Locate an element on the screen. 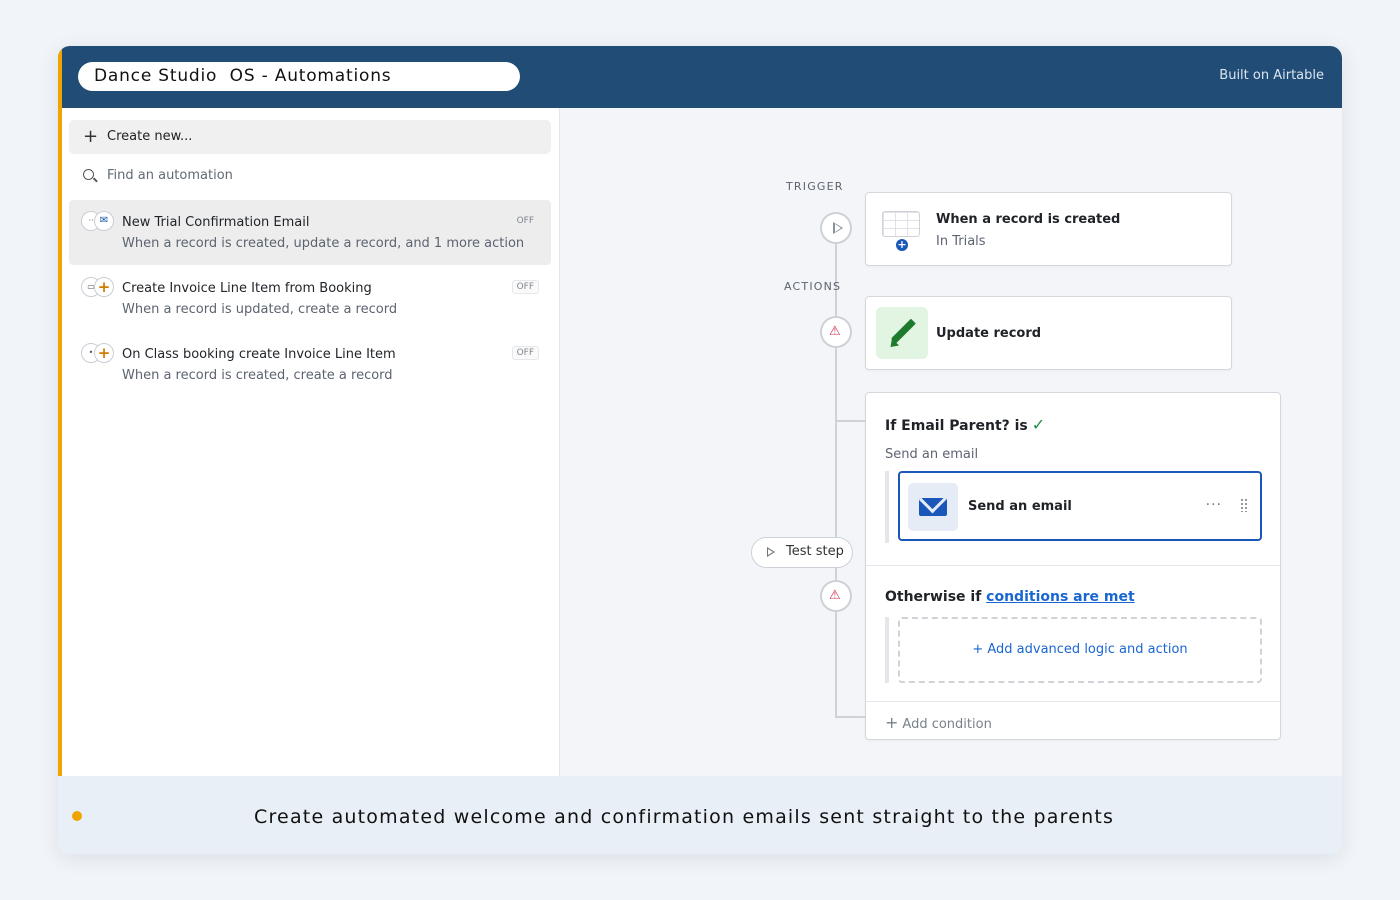 This screenshot has width=1400, height=900. automation-icons: ▭ + is located at coordinates (98, 287).